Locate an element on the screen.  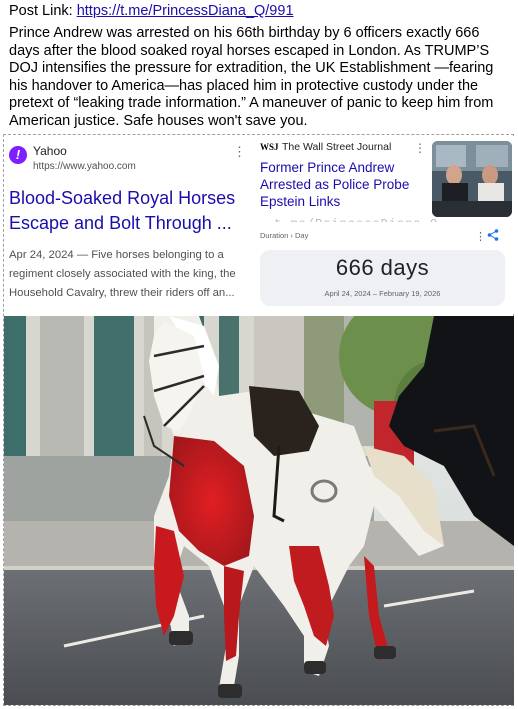
wsj-source-name: The Wall Street Journal is located at coordinates (337, 147).